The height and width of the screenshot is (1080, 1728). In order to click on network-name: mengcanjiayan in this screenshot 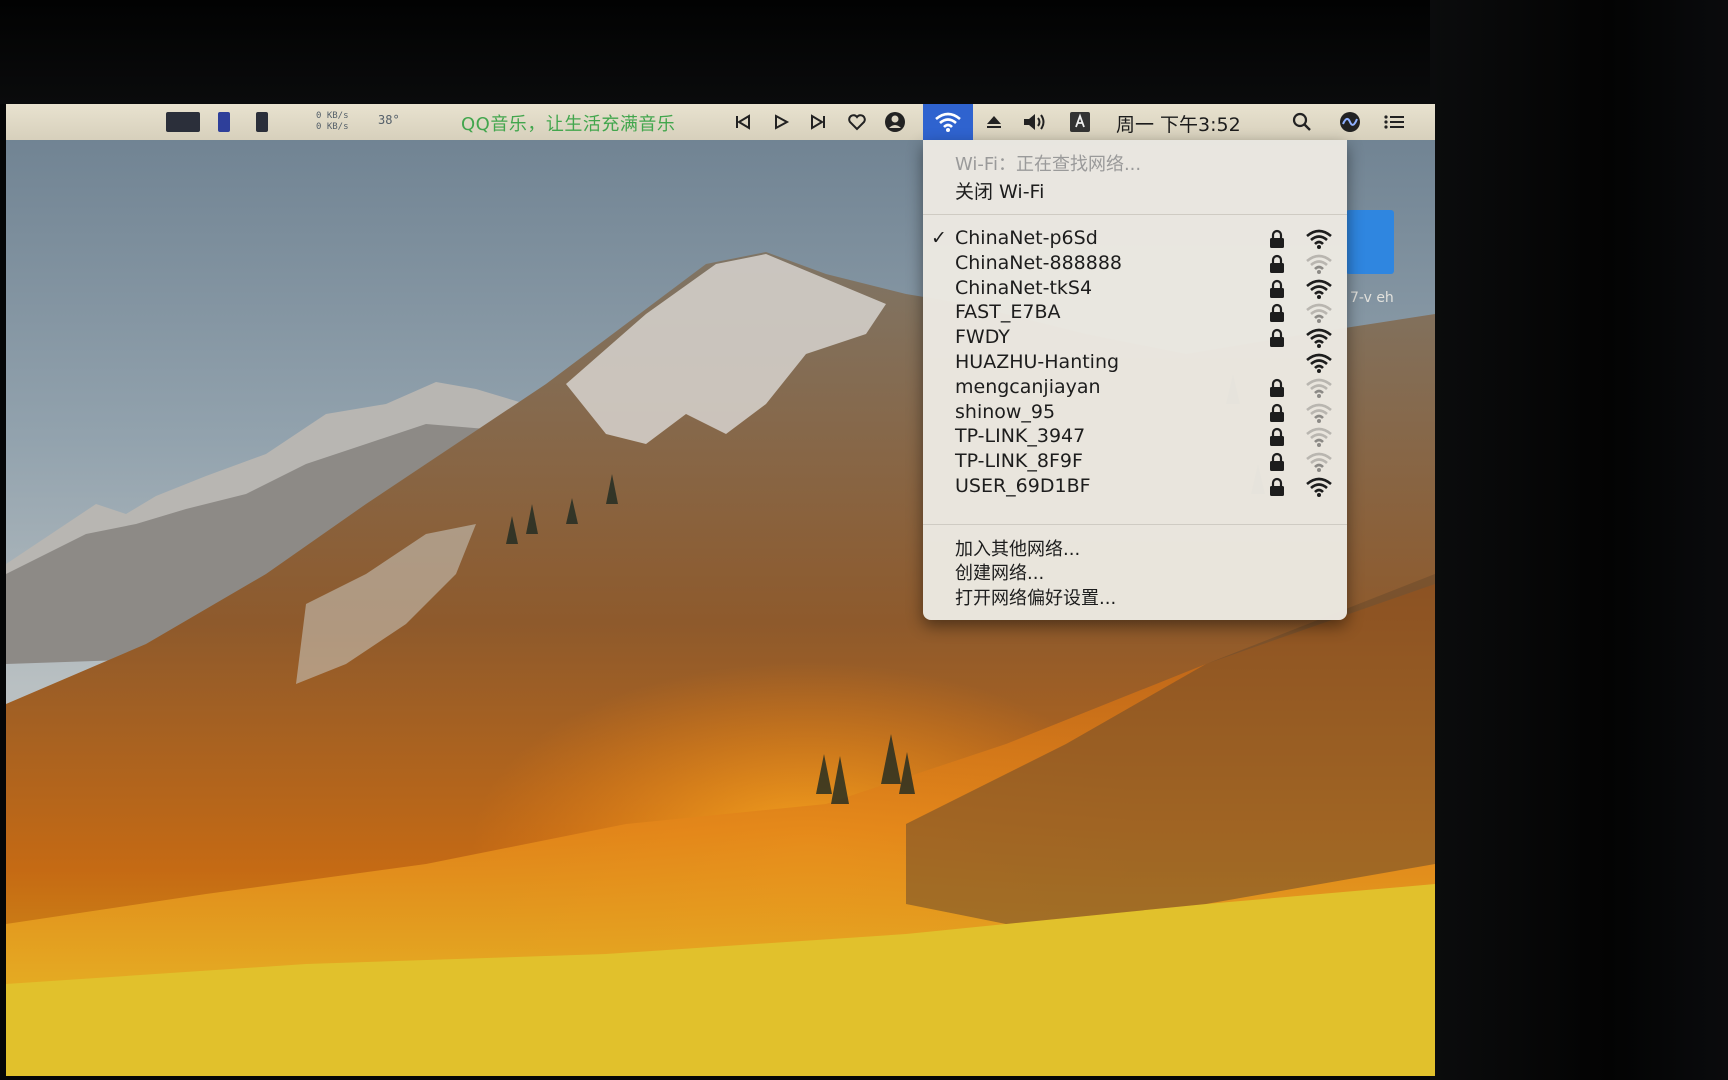, I will do `click(1028, 386)`.